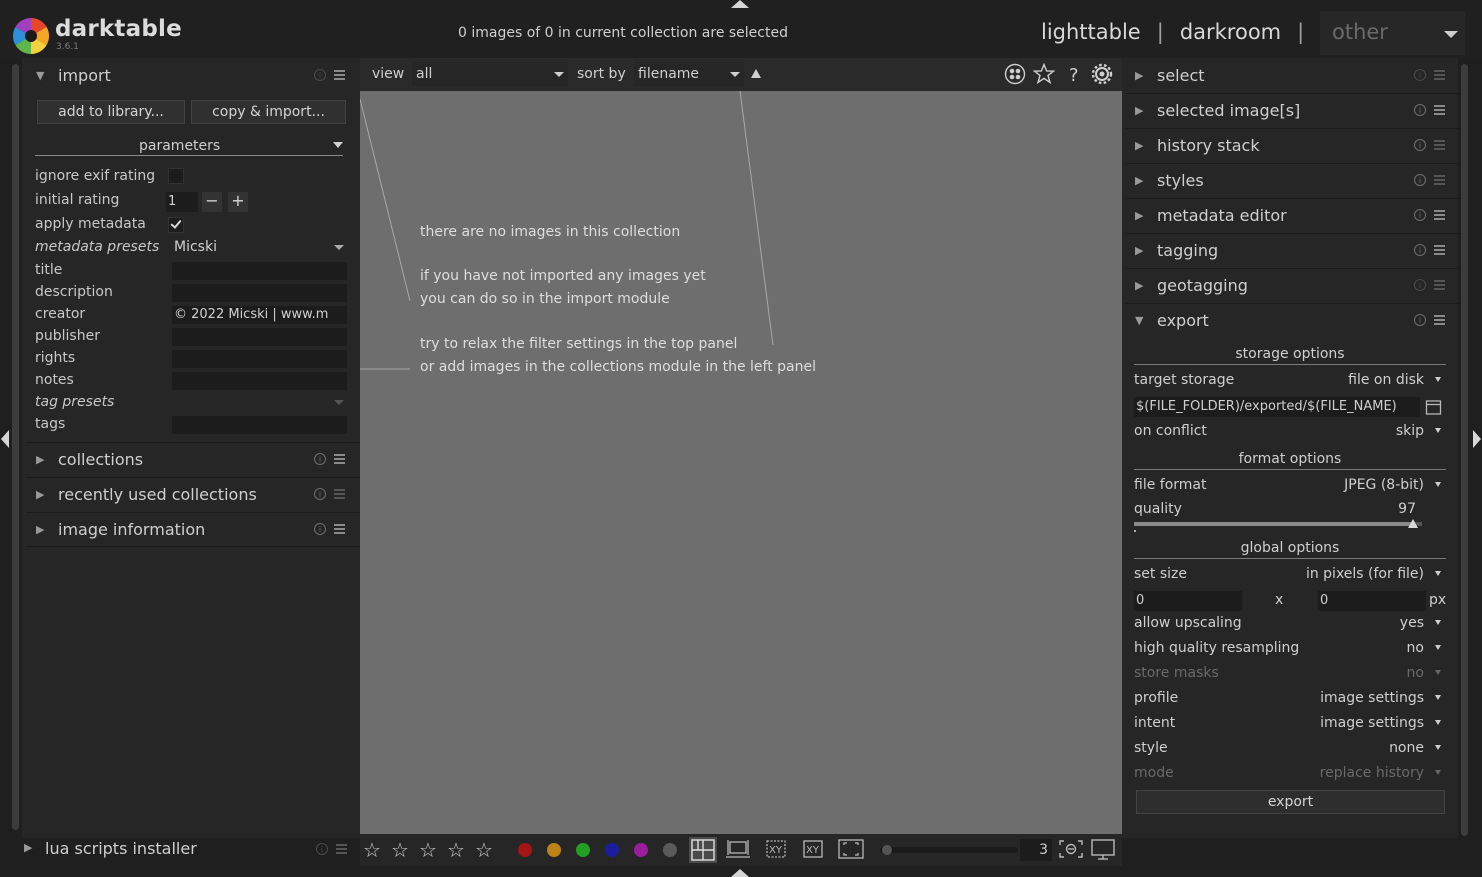  What do you see at coordinates (1291, 75) in the screenshot?
I see `module-header-select: ▶ select i` at bounding box center [1291, 75].